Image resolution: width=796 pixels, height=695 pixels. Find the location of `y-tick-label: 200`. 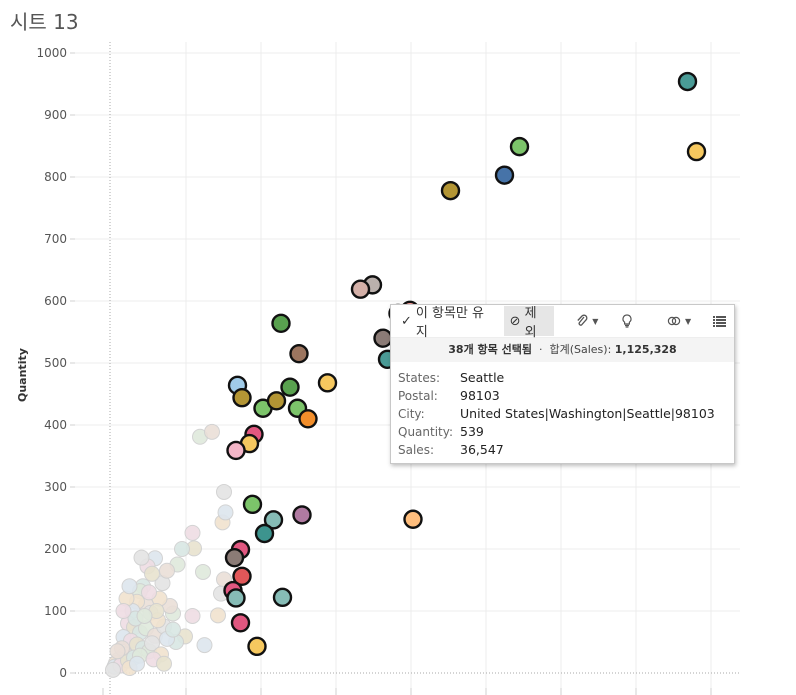

y-tick-label: 200 is located at coordinates (55, 549).